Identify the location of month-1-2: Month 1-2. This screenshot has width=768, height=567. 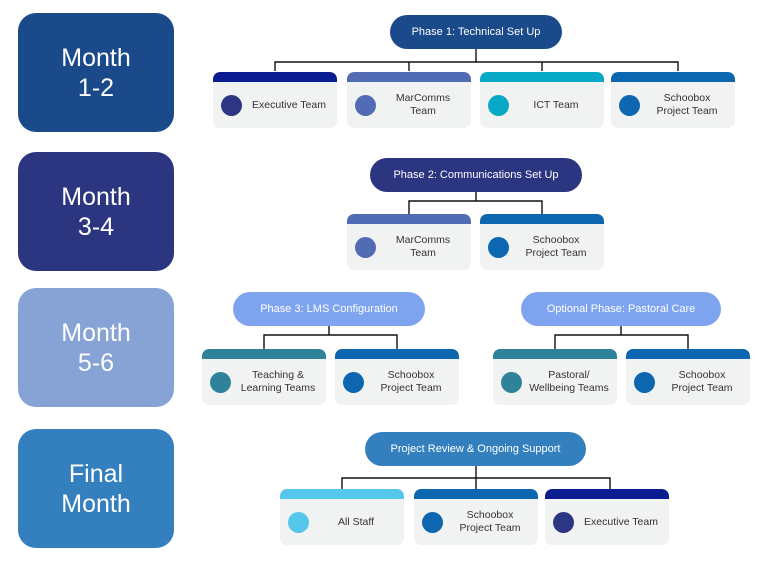
(96, 72).